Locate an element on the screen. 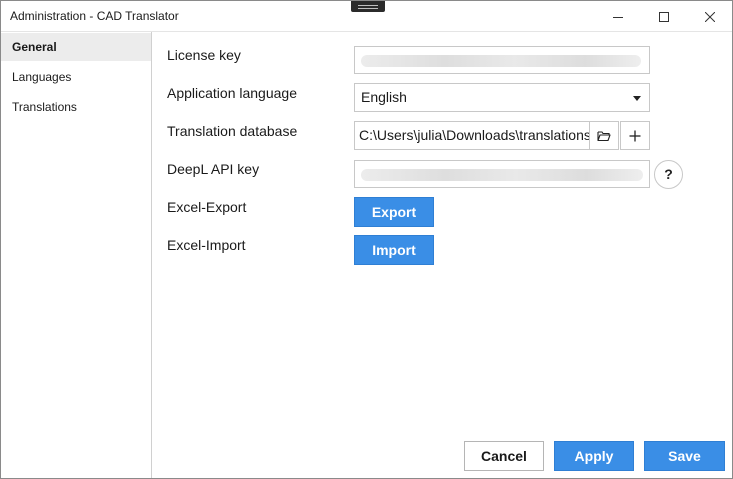  export-button: Export is located at coordinates (394, 212).